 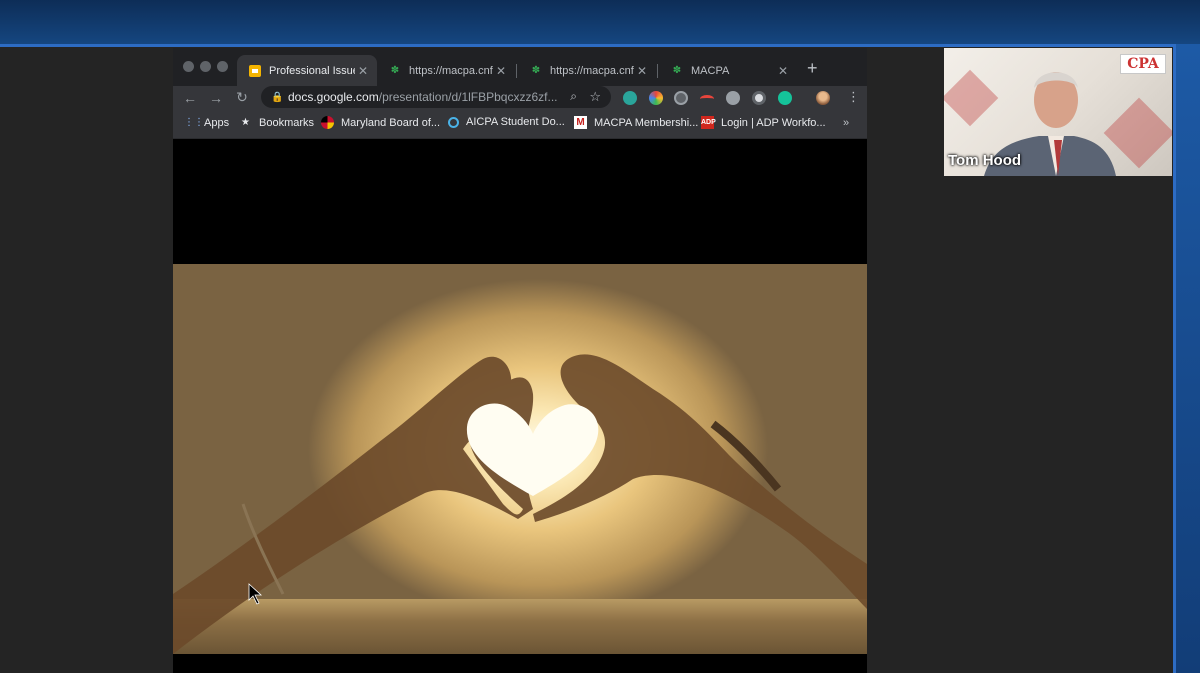 I want to click on participant-name: Tom Hood, so click(x=985, y=160).